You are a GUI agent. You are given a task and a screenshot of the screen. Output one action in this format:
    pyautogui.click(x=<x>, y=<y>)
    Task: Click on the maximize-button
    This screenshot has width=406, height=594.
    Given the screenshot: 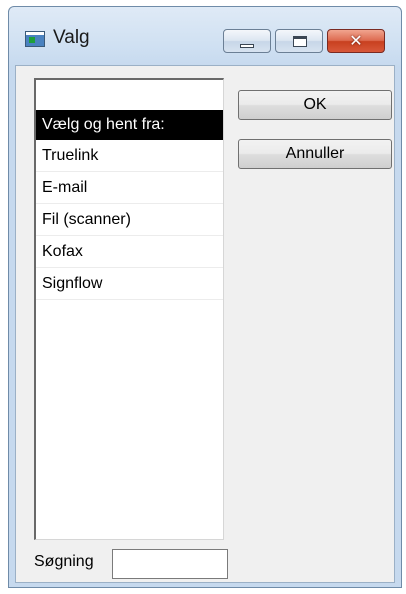 What is the action you would take?
    pyautogui.click(x=299, y=41)
    